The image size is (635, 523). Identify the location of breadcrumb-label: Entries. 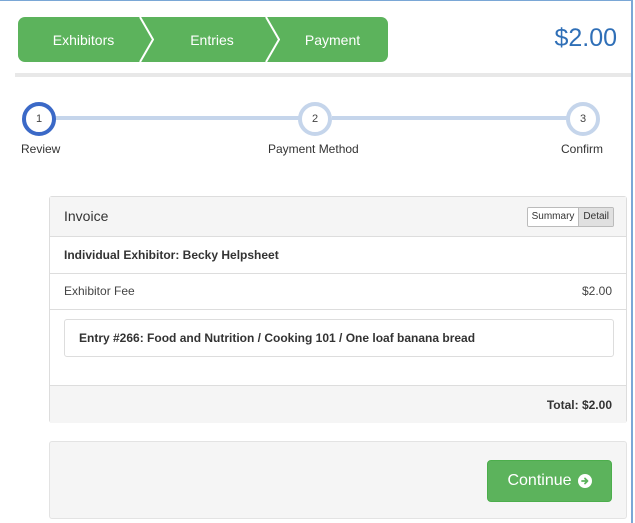
(212, 39).